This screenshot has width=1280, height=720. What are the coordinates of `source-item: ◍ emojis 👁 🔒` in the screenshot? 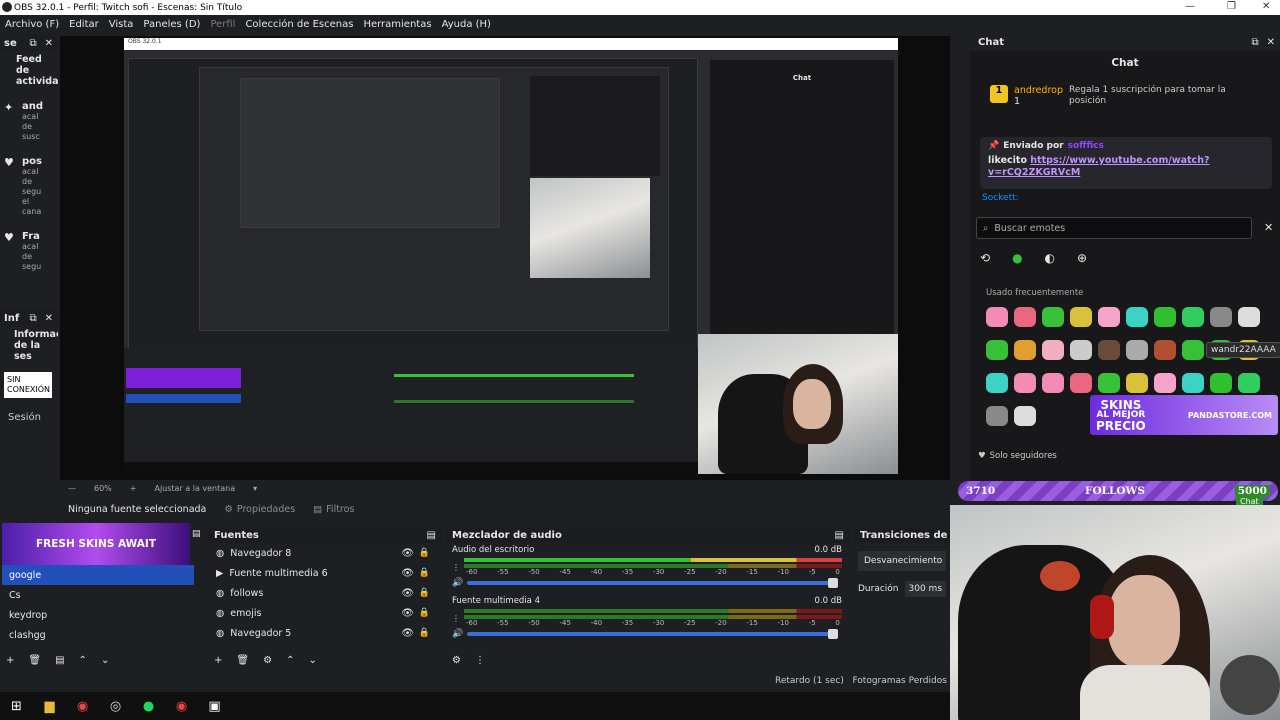 It's located at (327, 613).